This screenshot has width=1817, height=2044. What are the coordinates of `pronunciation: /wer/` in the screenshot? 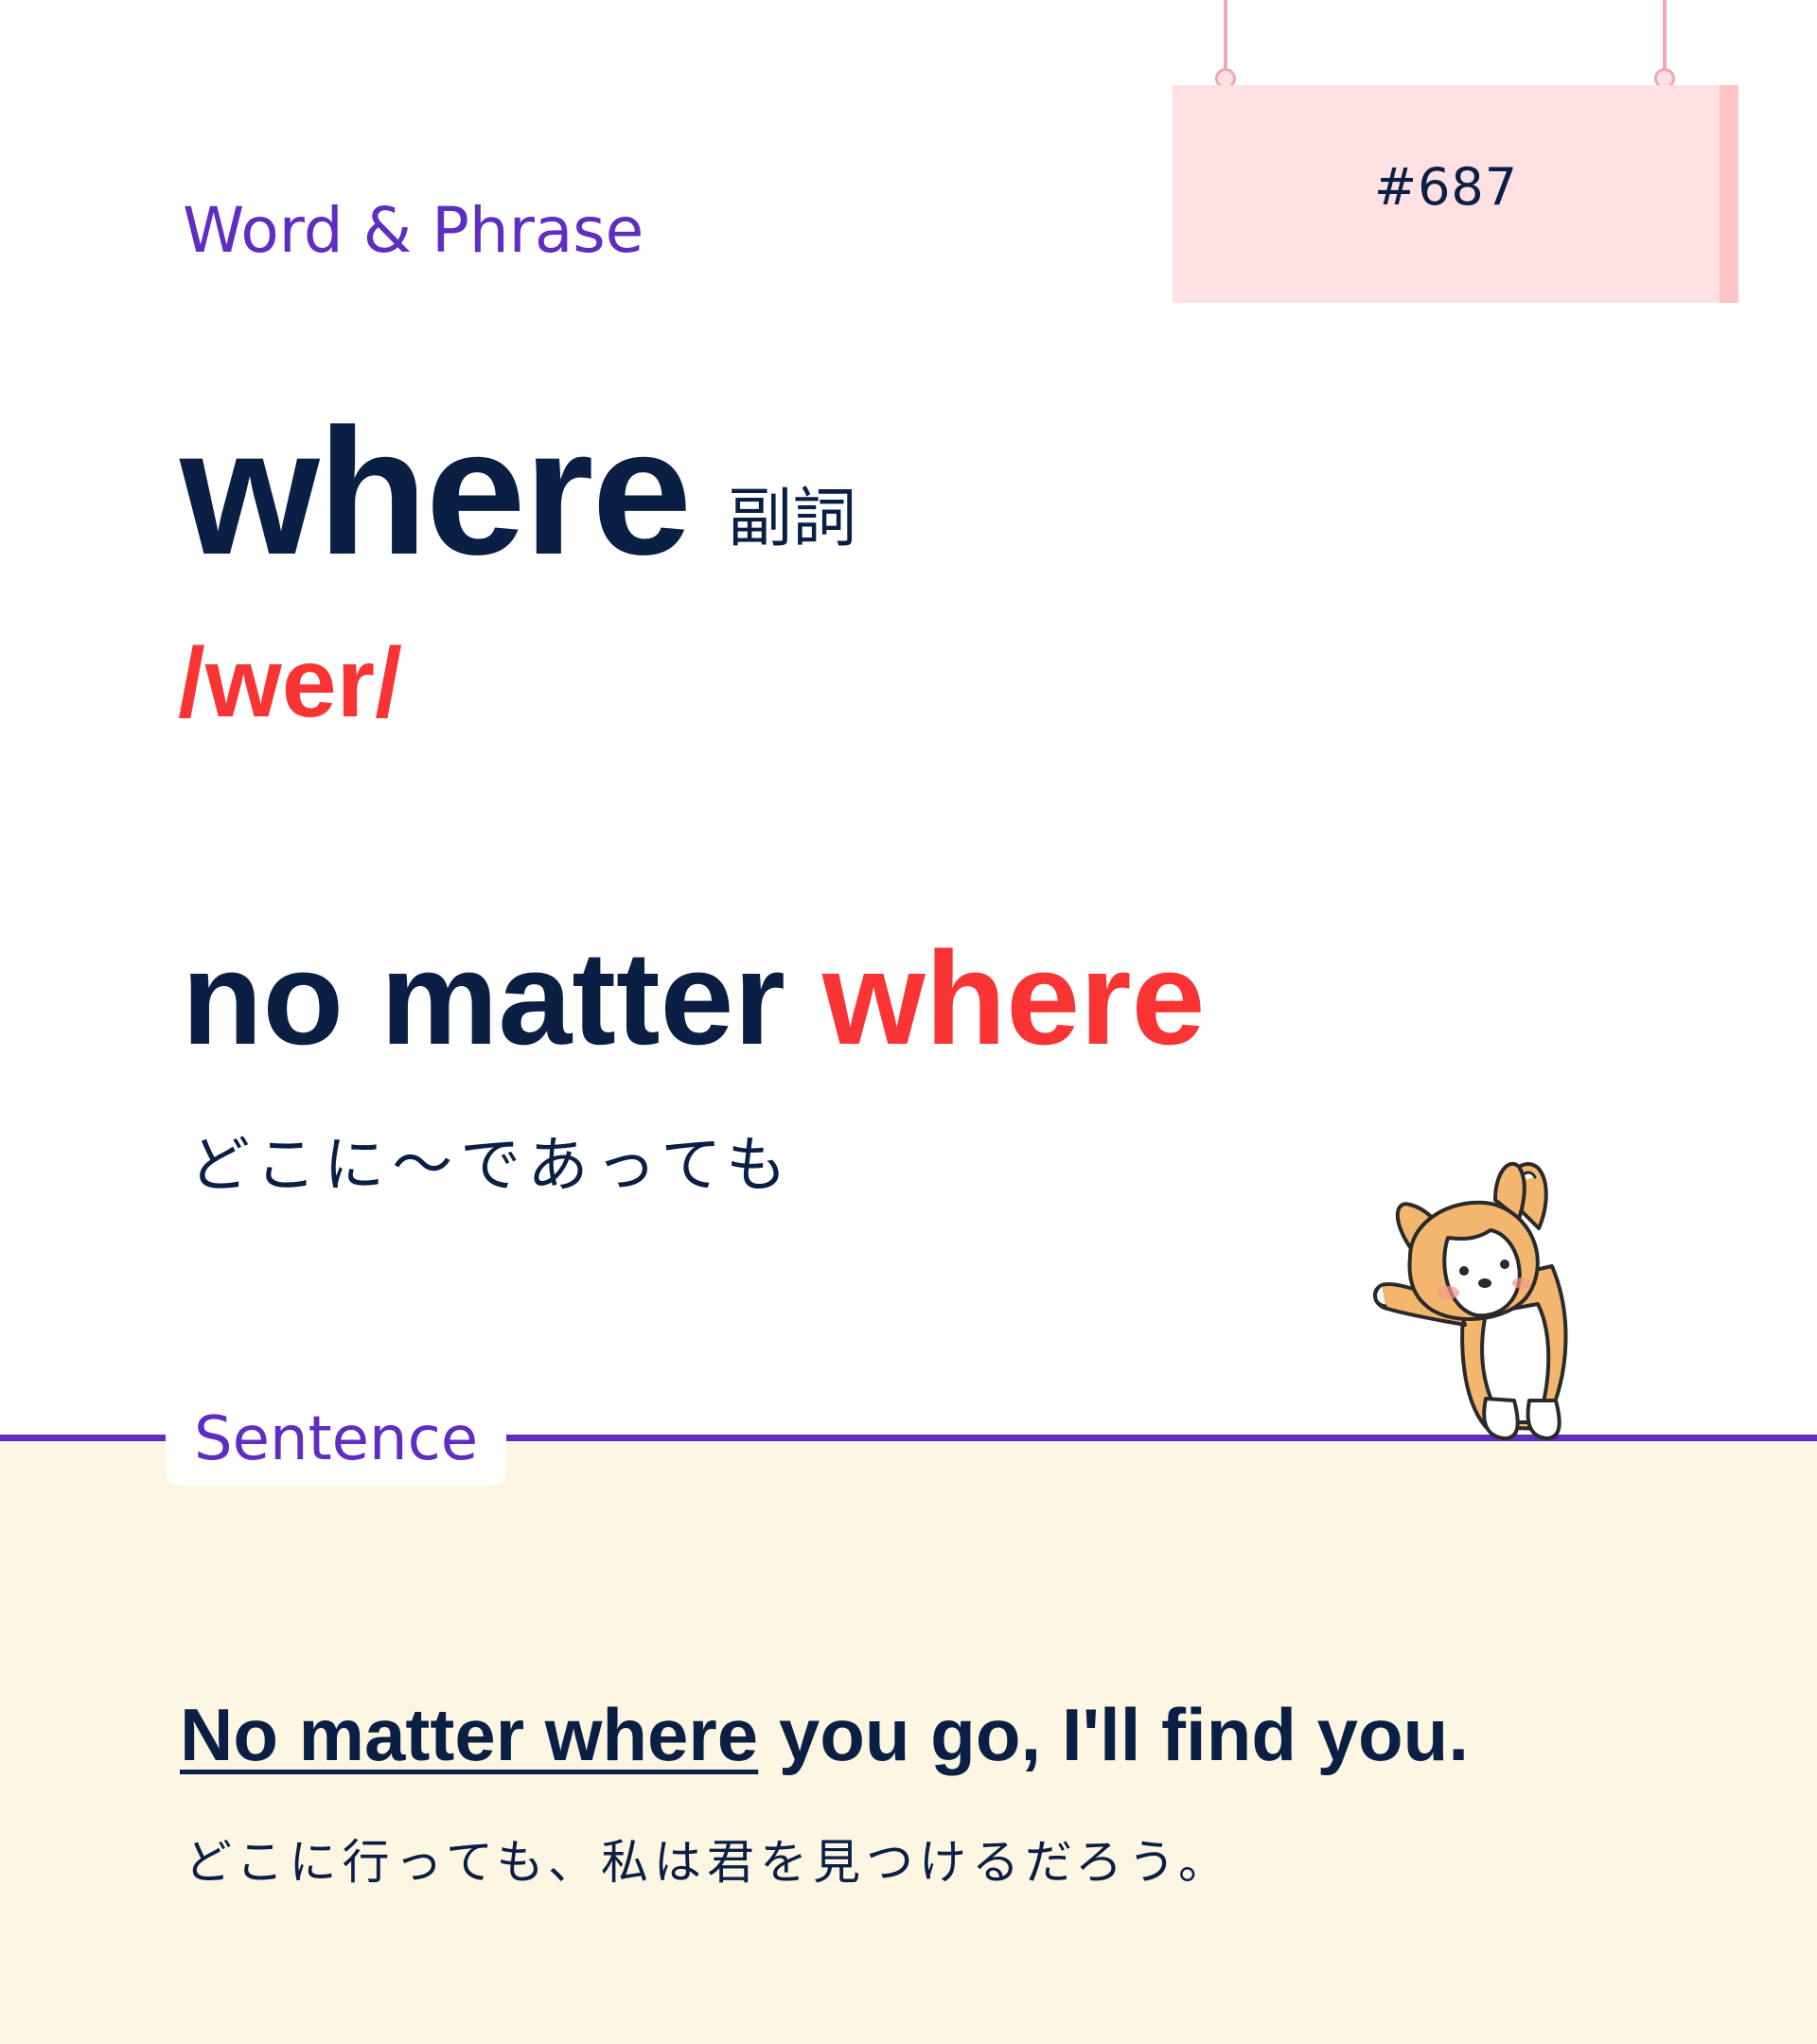 It's located at (290, 683).